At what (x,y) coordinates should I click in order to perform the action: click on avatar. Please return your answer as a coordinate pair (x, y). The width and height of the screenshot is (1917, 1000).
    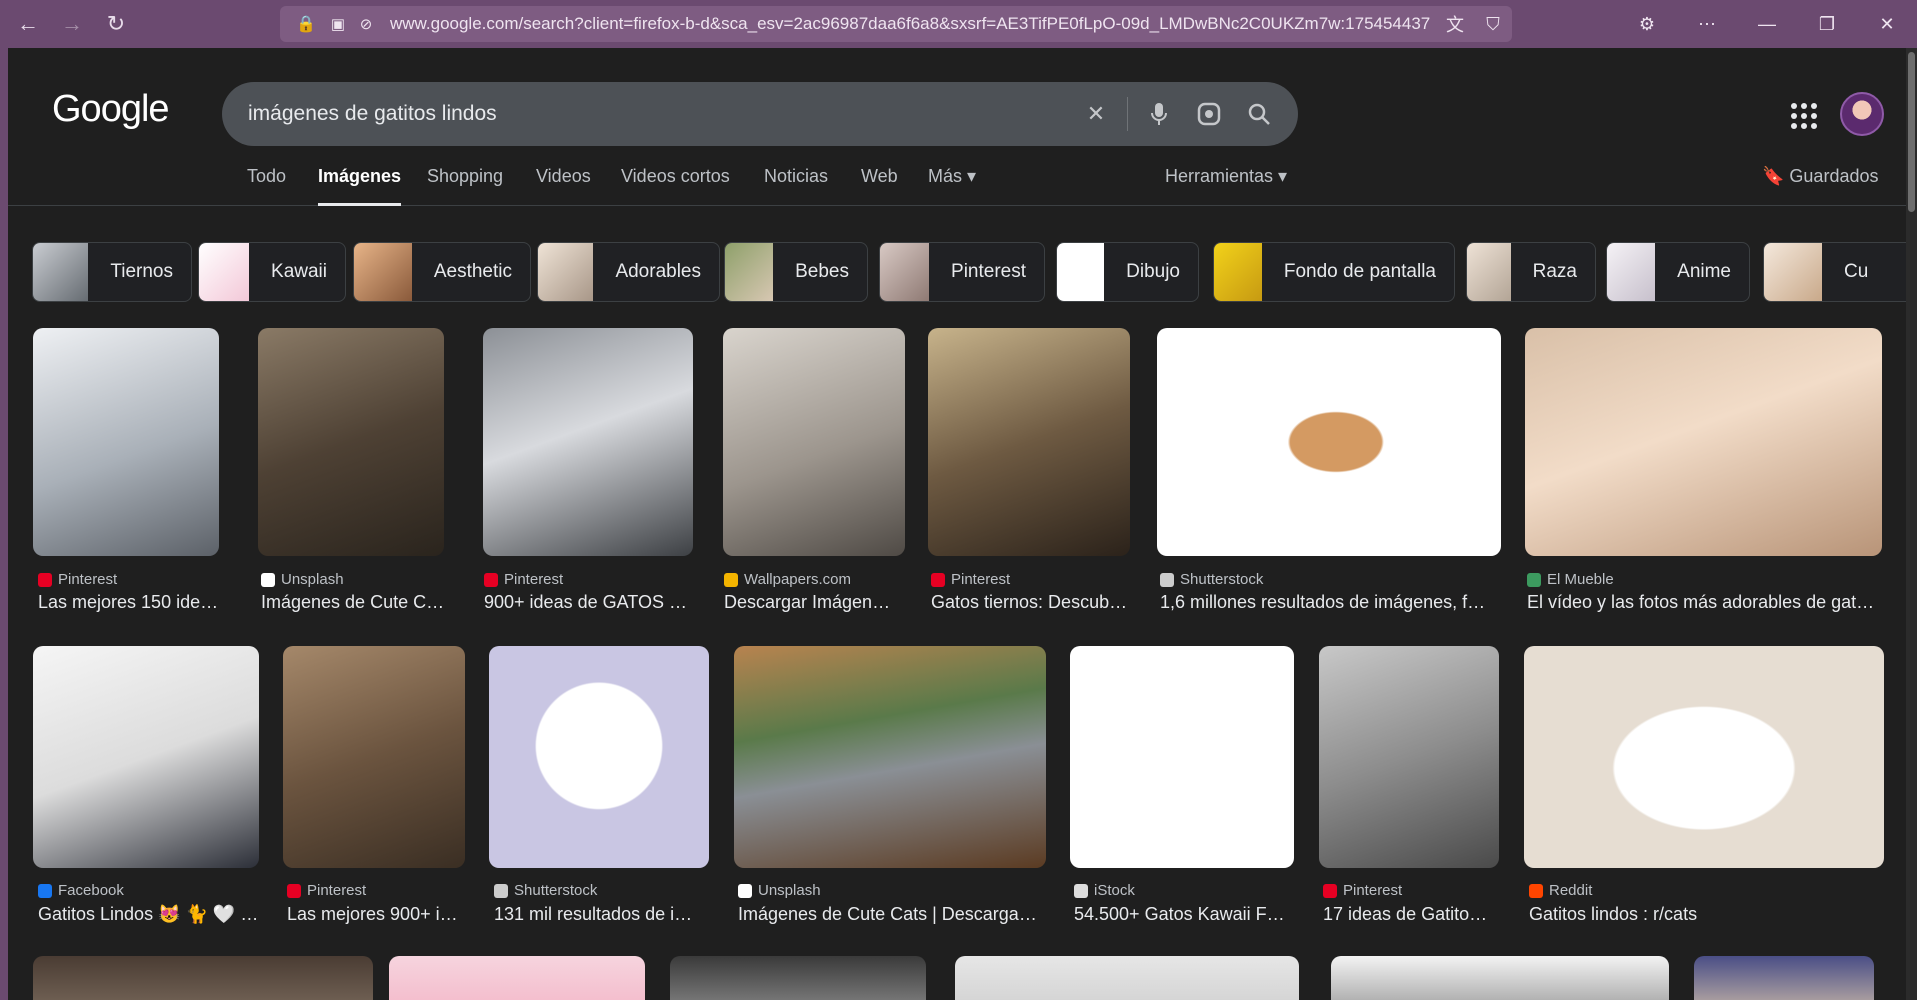
    Looking at the image, I should click on (1862, 114).